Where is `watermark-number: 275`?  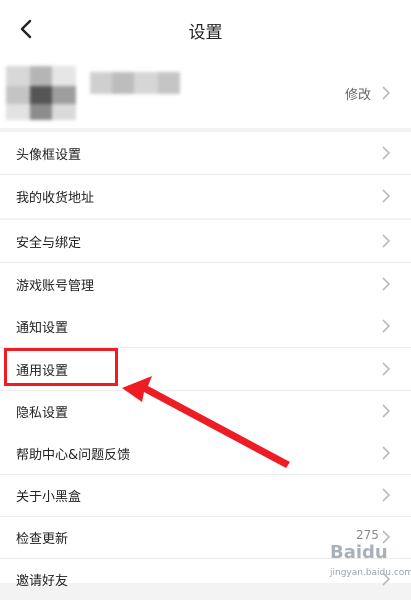
watermark-number: 275 is located at coordinates (367, 535).